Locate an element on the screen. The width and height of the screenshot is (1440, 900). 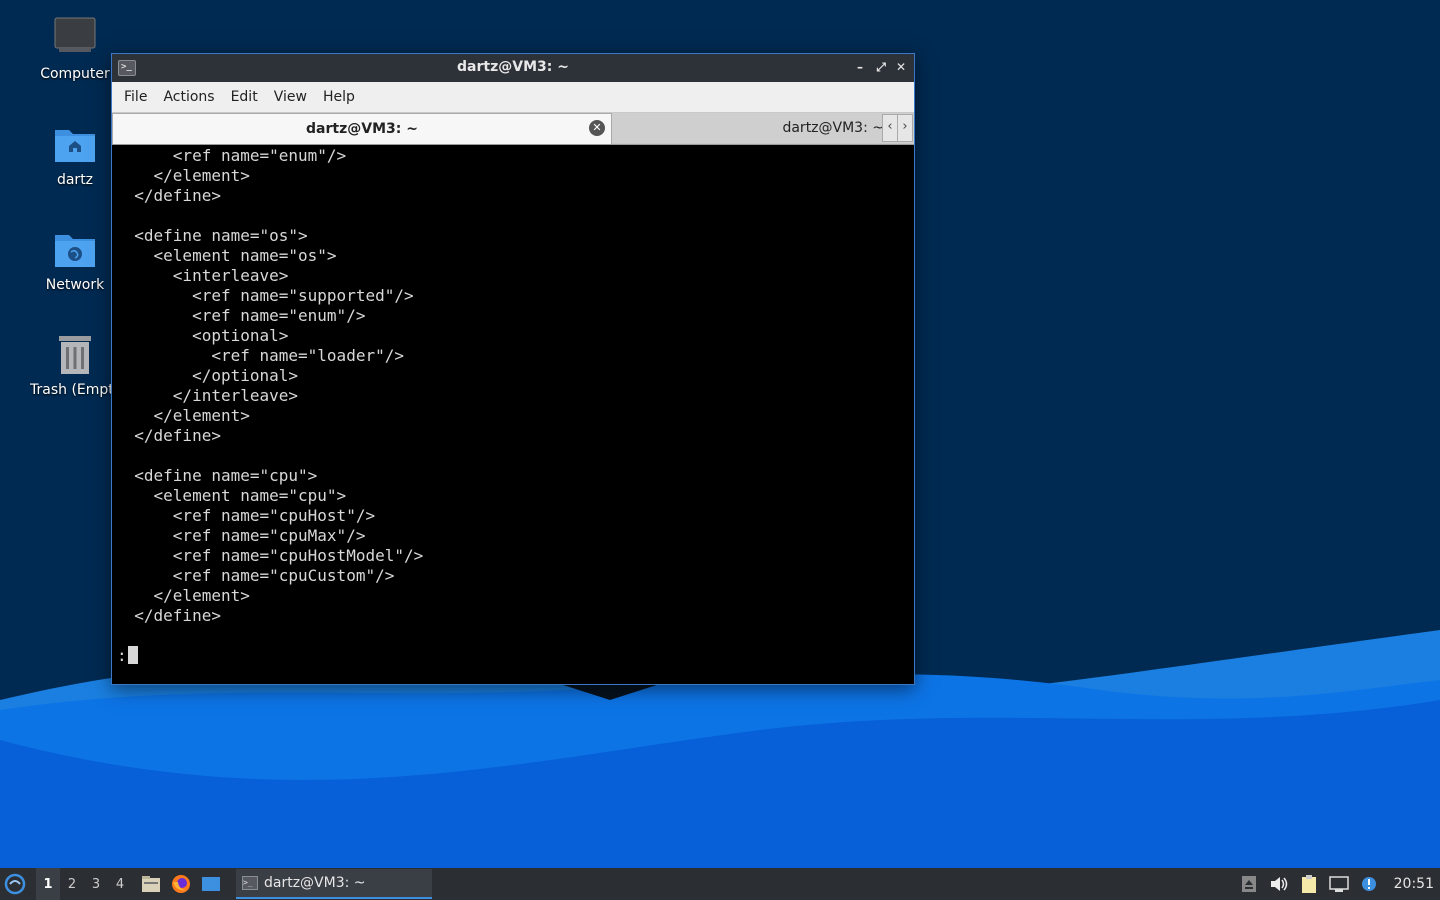
terminal-line: <ref name="supported"/> is located at coordinates (264, 295).